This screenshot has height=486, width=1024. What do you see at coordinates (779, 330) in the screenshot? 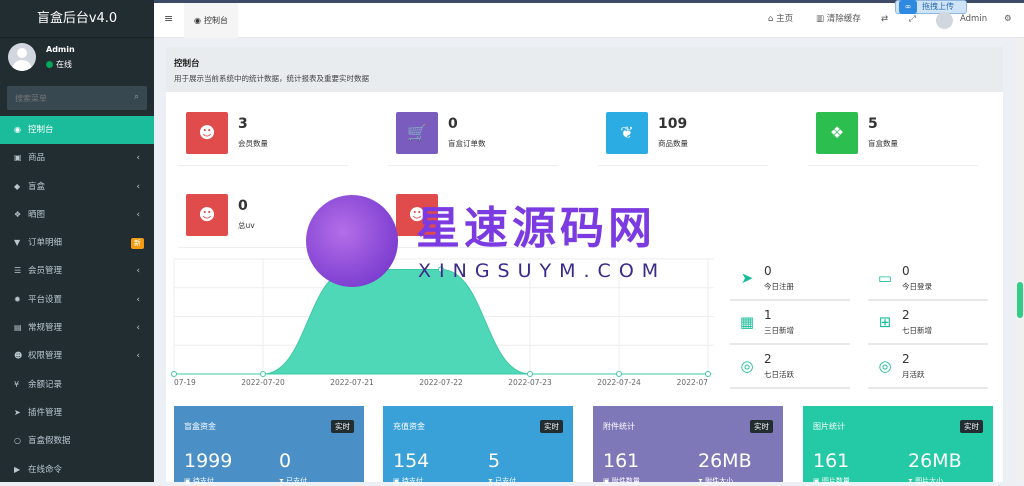
I see `mini-stat-label: 三日新增` at bounding box center [779, 330].